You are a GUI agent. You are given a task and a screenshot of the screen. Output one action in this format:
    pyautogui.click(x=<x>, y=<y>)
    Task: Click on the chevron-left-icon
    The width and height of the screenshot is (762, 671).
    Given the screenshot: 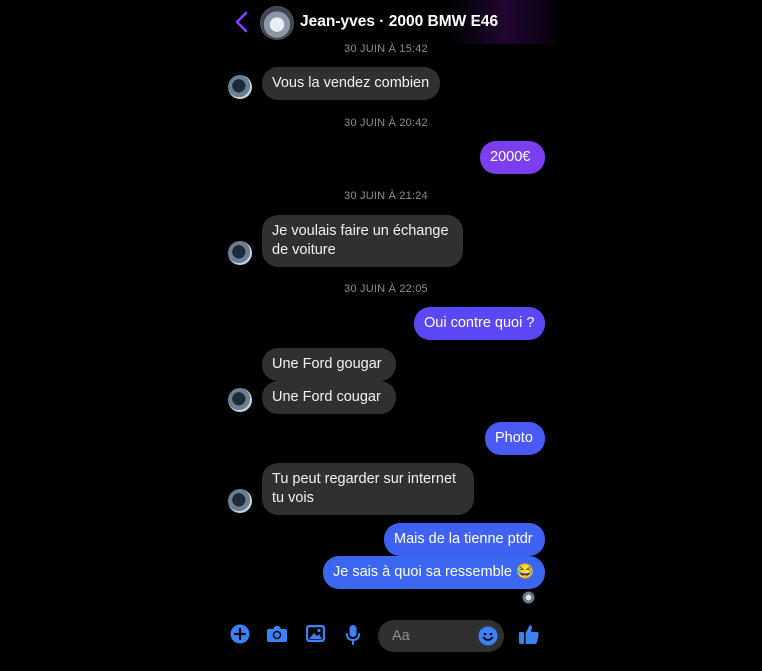 What is the action you would take?
    pyautogui.click(x=242, y=22)
    